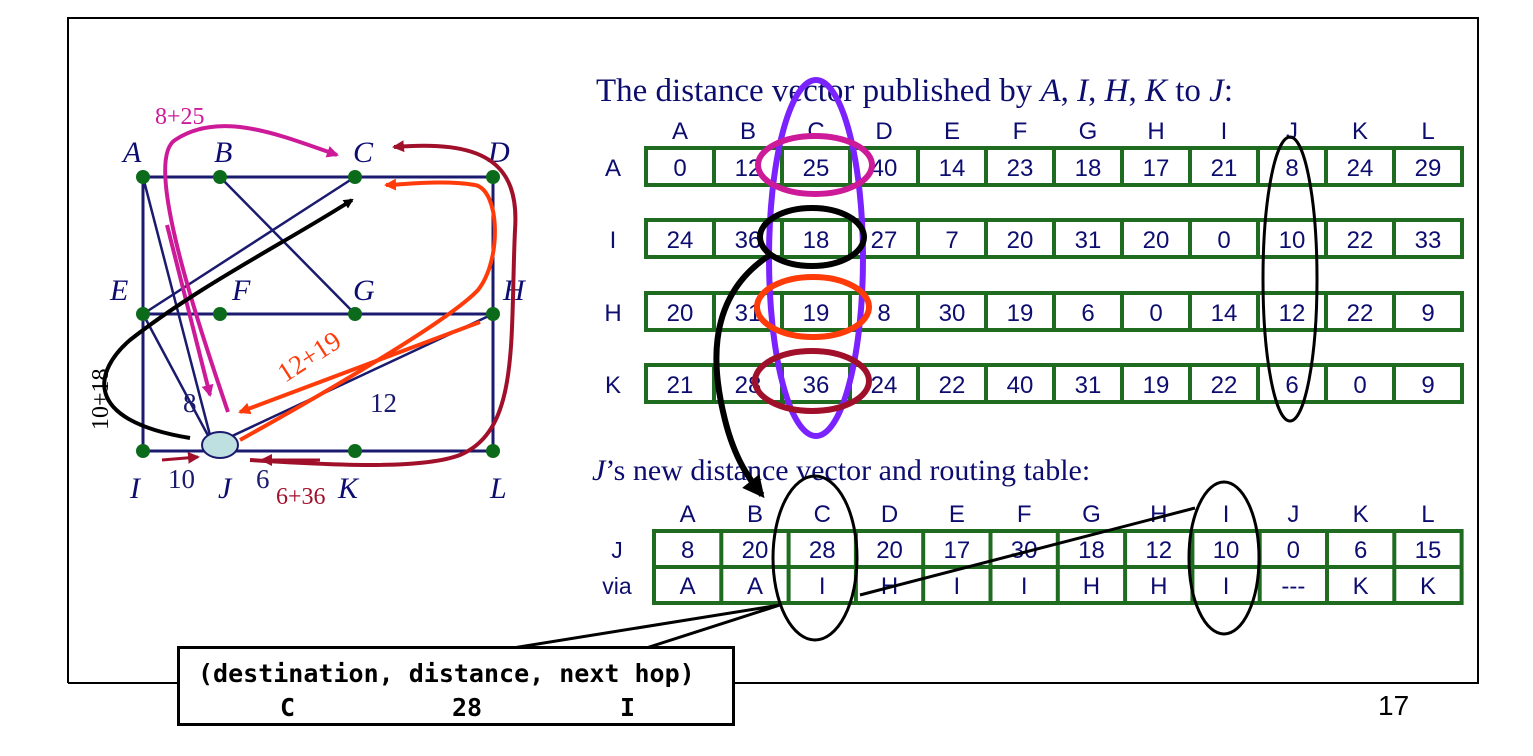 The image size is (1533, 756). Describe the element at coordinates (1088, 131) in the screenshot. I see `published-col-header-G: G` at that location.